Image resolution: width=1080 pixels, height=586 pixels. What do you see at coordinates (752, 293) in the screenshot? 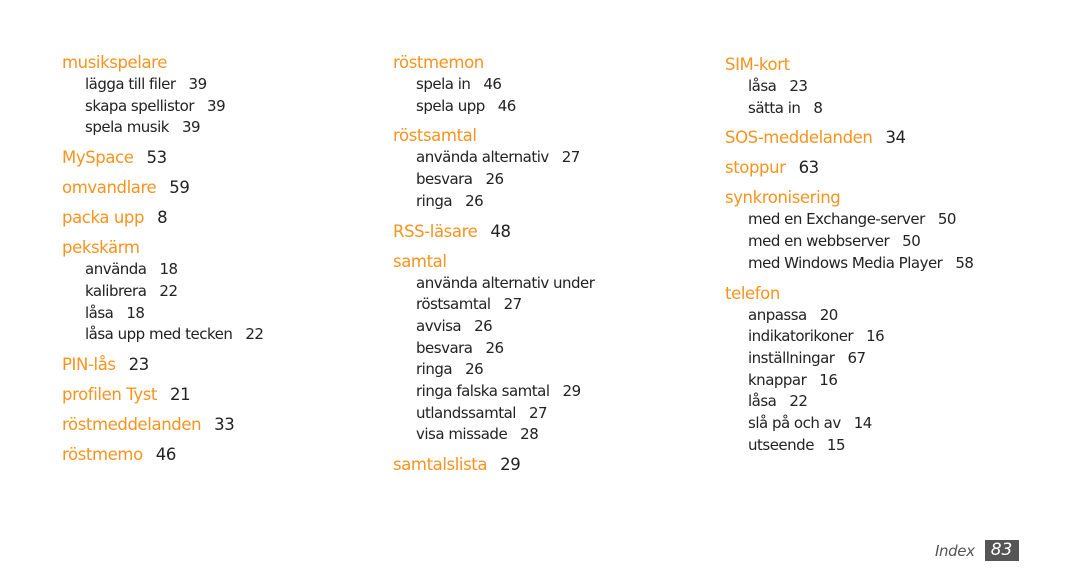
I see `term-text: telefon` at bounding box center [752, 293].